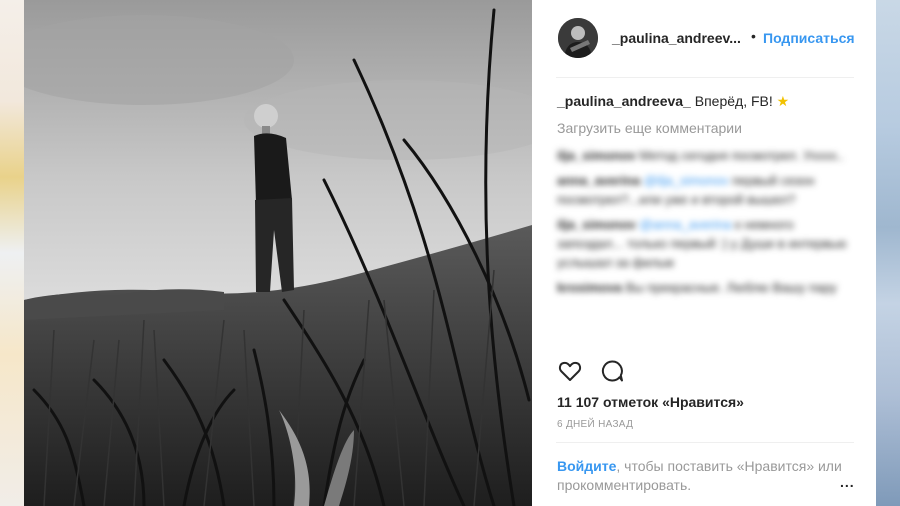 This screenshot has height=506, width=900. What do you see at coordinates (809, 38) in the screenshot?
I see `follow-button: Подписаться` at bounding box center [809, 38].